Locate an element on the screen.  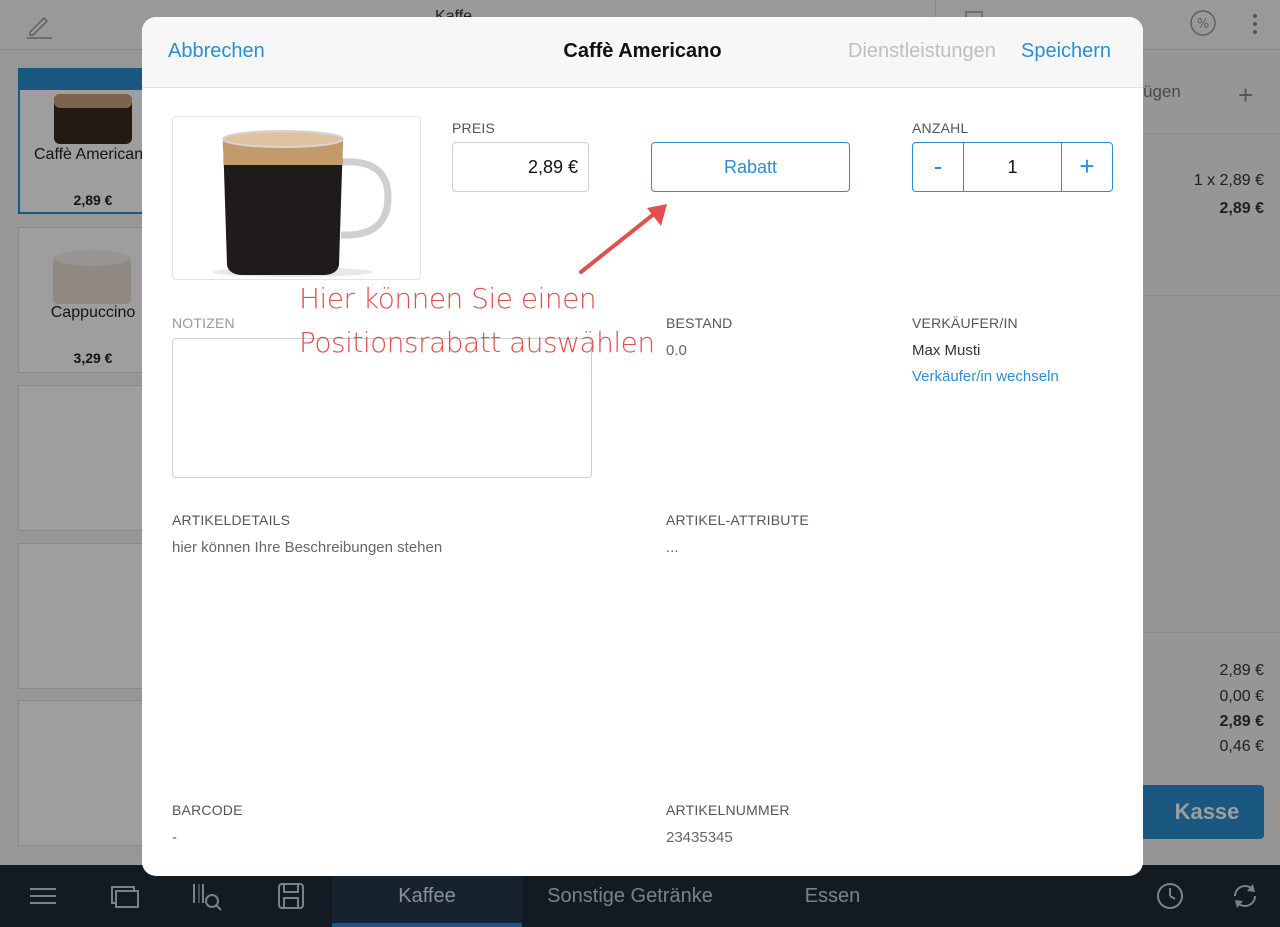
annotation-line-1: Hier können Sie einen is located at coordinates (448, 298).